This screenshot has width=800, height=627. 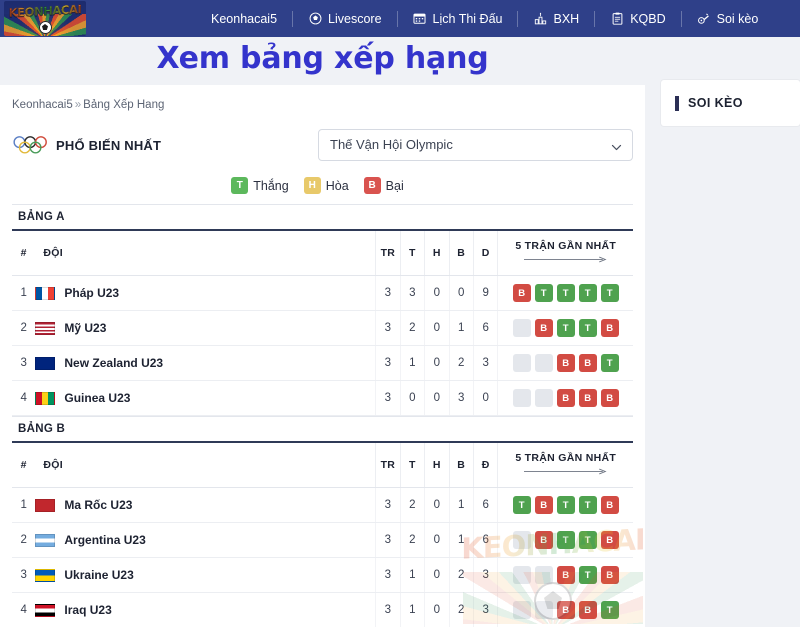 What do you see at coordinates (322, 429) in the screenshot?
I see `group-title: BẢNG B` at bounding box center [322, 429].